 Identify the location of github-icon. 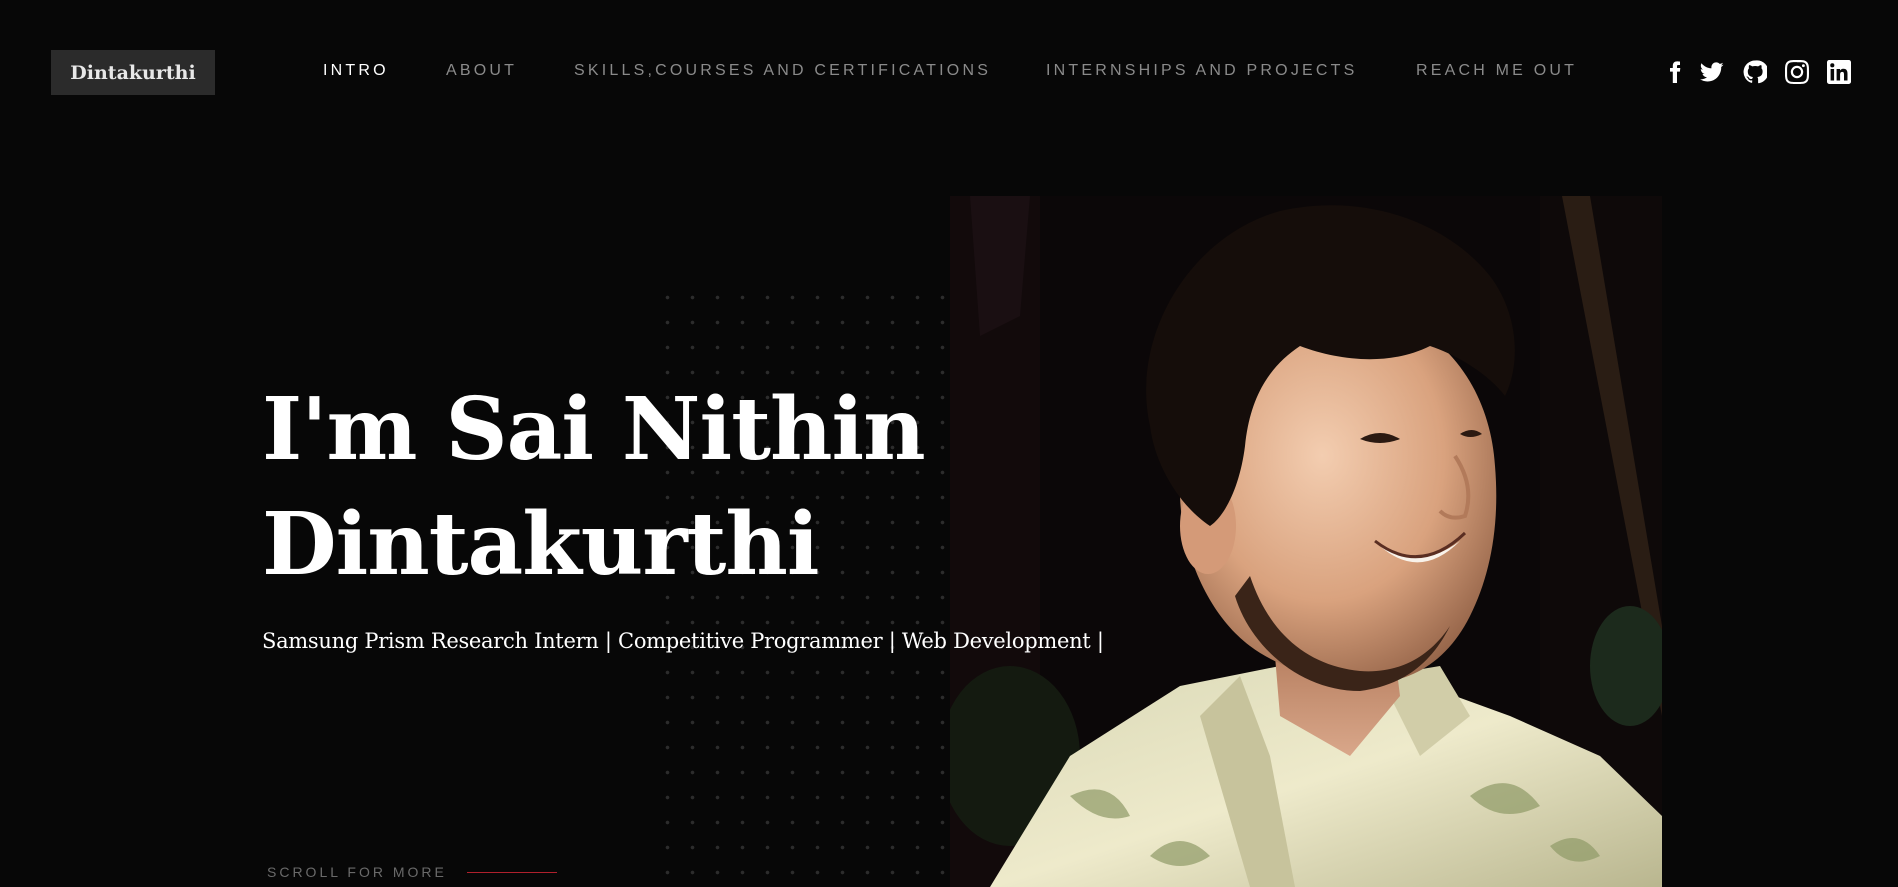
(1755, 72).